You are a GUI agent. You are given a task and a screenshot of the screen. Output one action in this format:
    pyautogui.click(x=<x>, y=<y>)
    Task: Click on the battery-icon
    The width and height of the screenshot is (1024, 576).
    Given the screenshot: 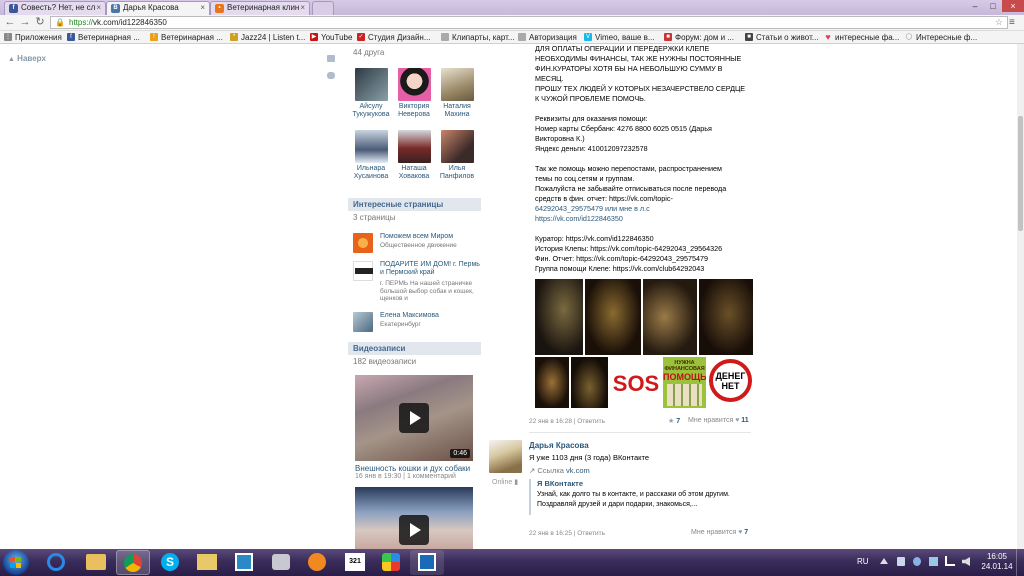 What is the action you would take?
    pyautogui.click(x=933, y=561)
    